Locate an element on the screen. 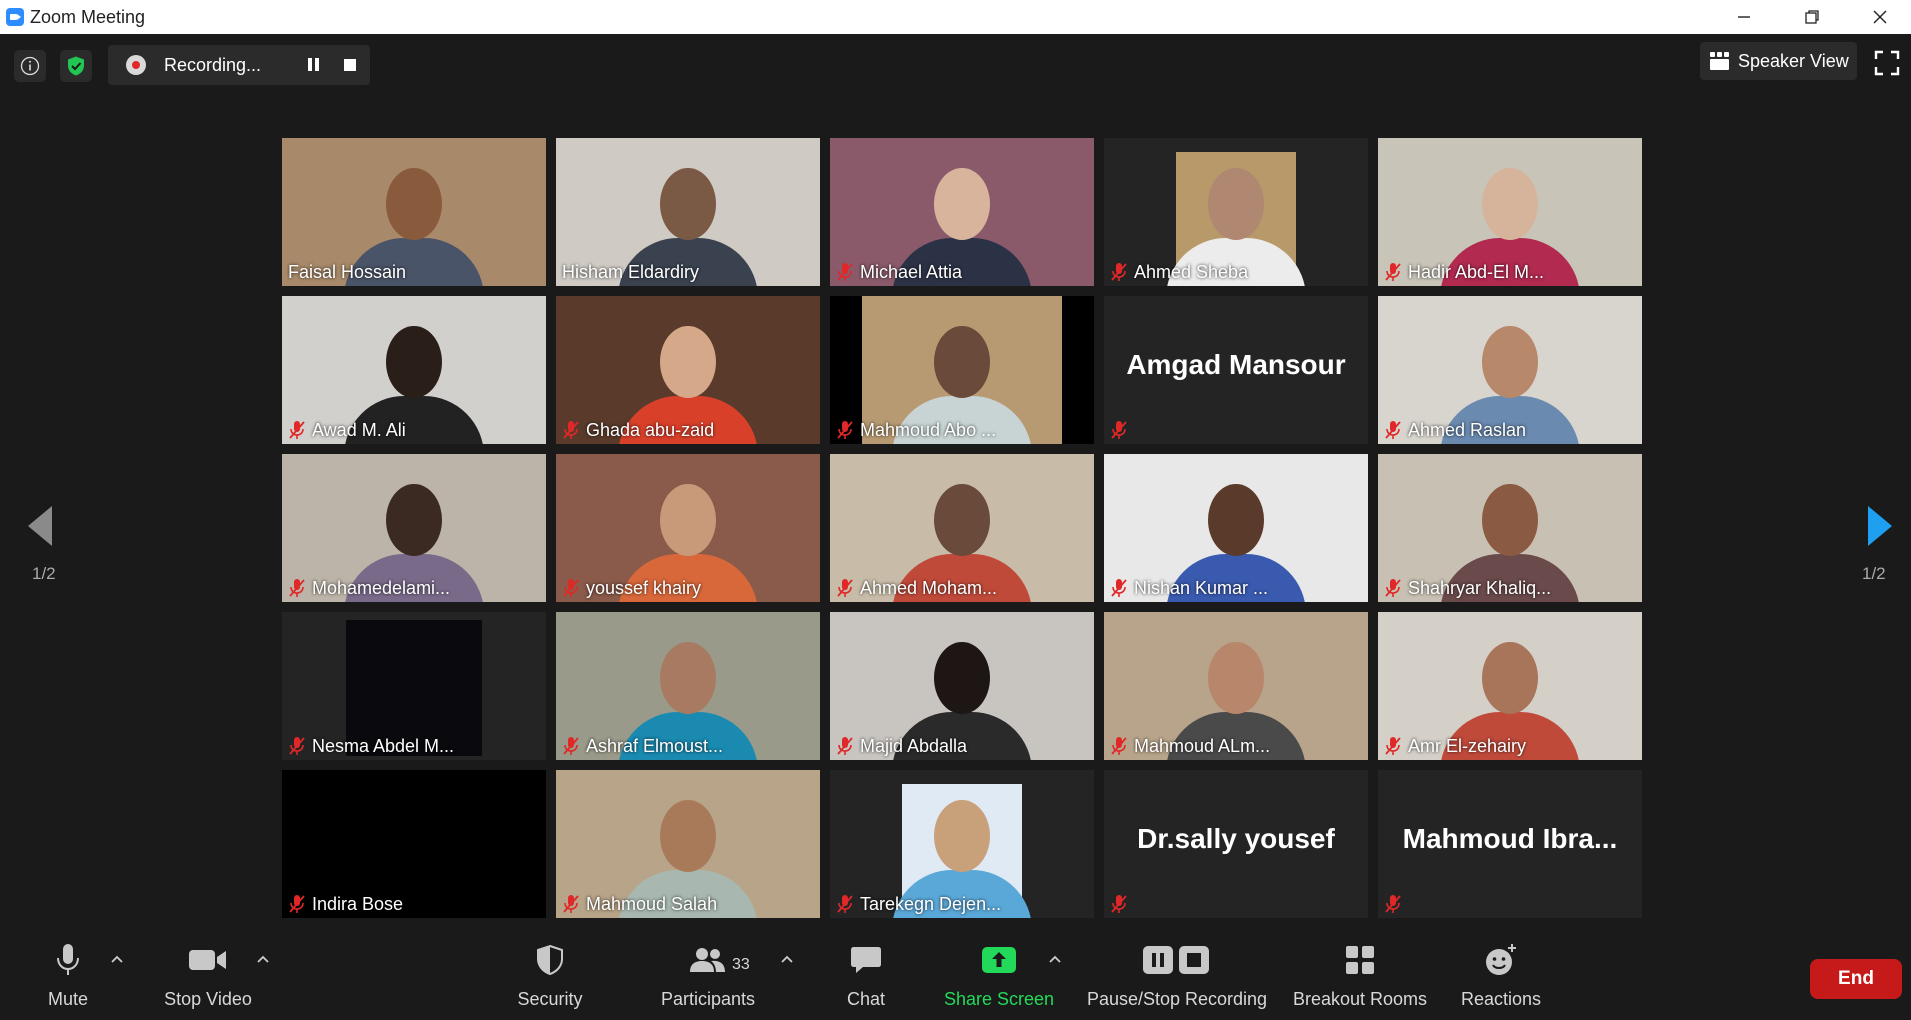 The width and height of the screenshot is (1911, 1020). pause-recording-button is located at coordinates (313, 65).